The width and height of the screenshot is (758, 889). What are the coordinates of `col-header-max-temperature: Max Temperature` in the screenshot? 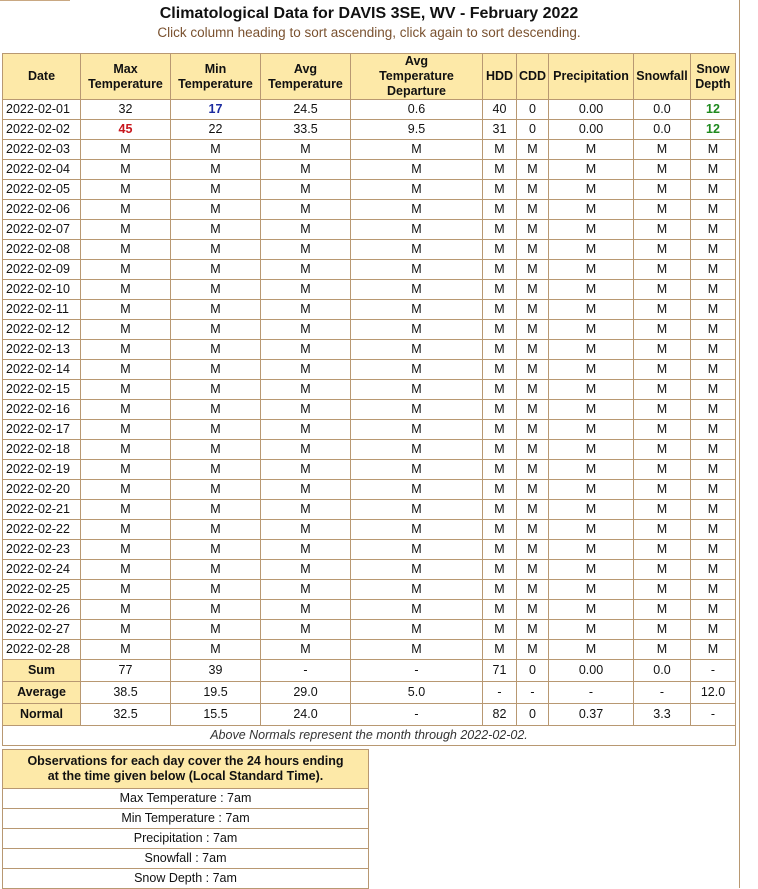 It's located at (125, 76).